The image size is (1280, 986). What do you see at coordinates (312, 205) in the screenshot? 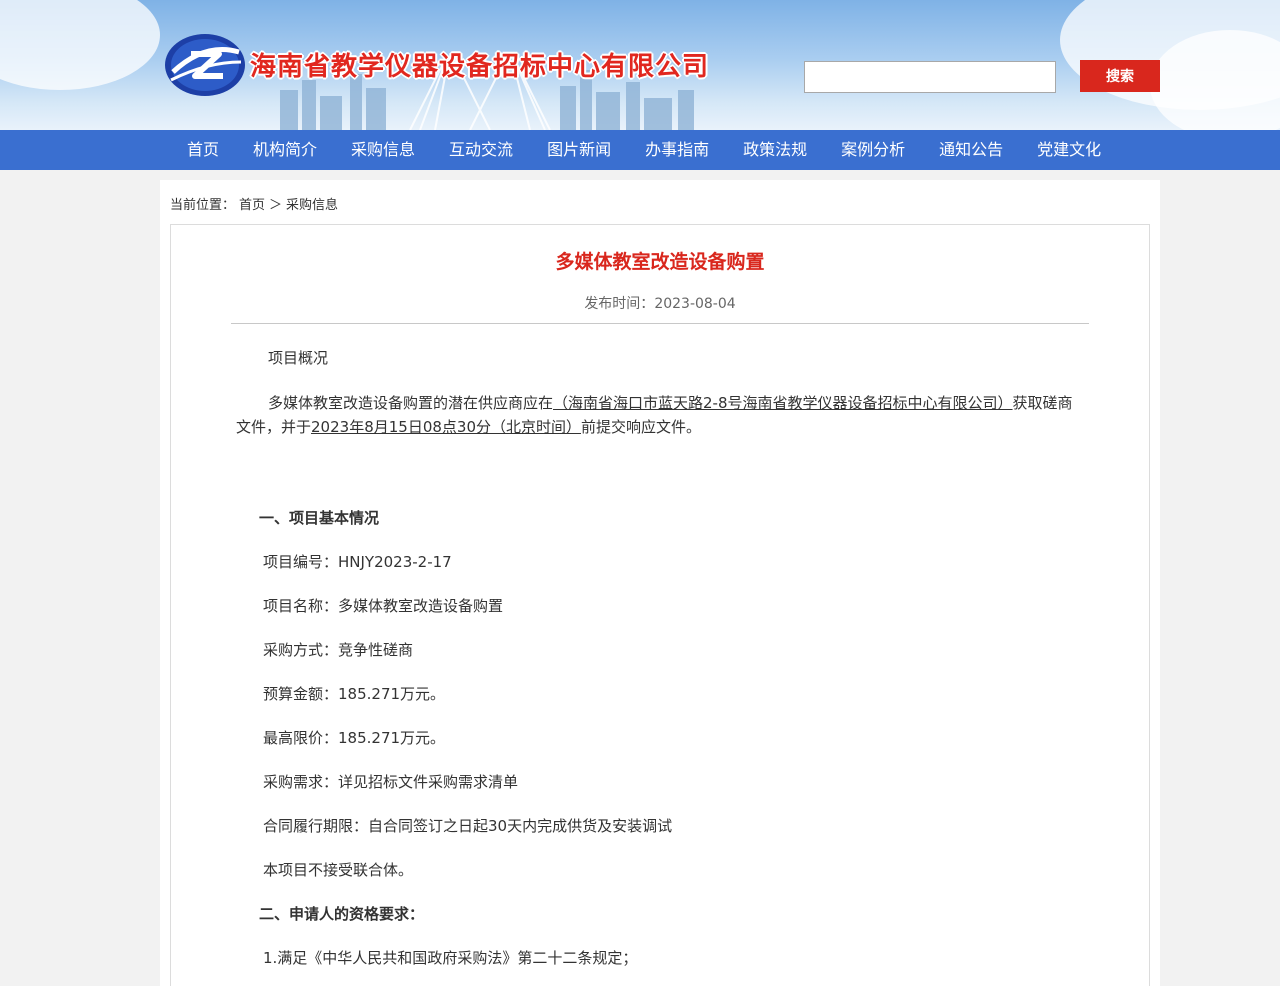
I see `breadcrumb-link-procurement: 采购信息` at bounding box center [312, 205].